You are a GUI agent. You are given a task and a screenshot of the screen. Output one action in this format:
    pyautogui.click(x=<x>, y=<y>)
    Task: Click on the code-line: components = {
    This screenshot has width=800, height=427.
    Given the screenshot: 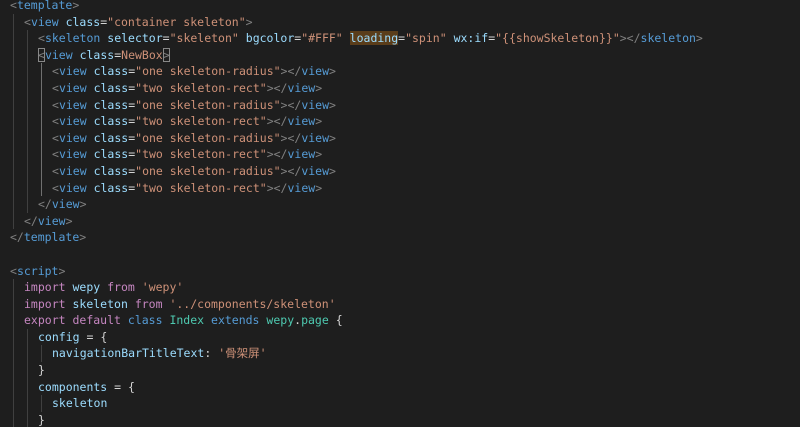 What is the action you would take?
    pyautogui.click(x=400, y=387)
    